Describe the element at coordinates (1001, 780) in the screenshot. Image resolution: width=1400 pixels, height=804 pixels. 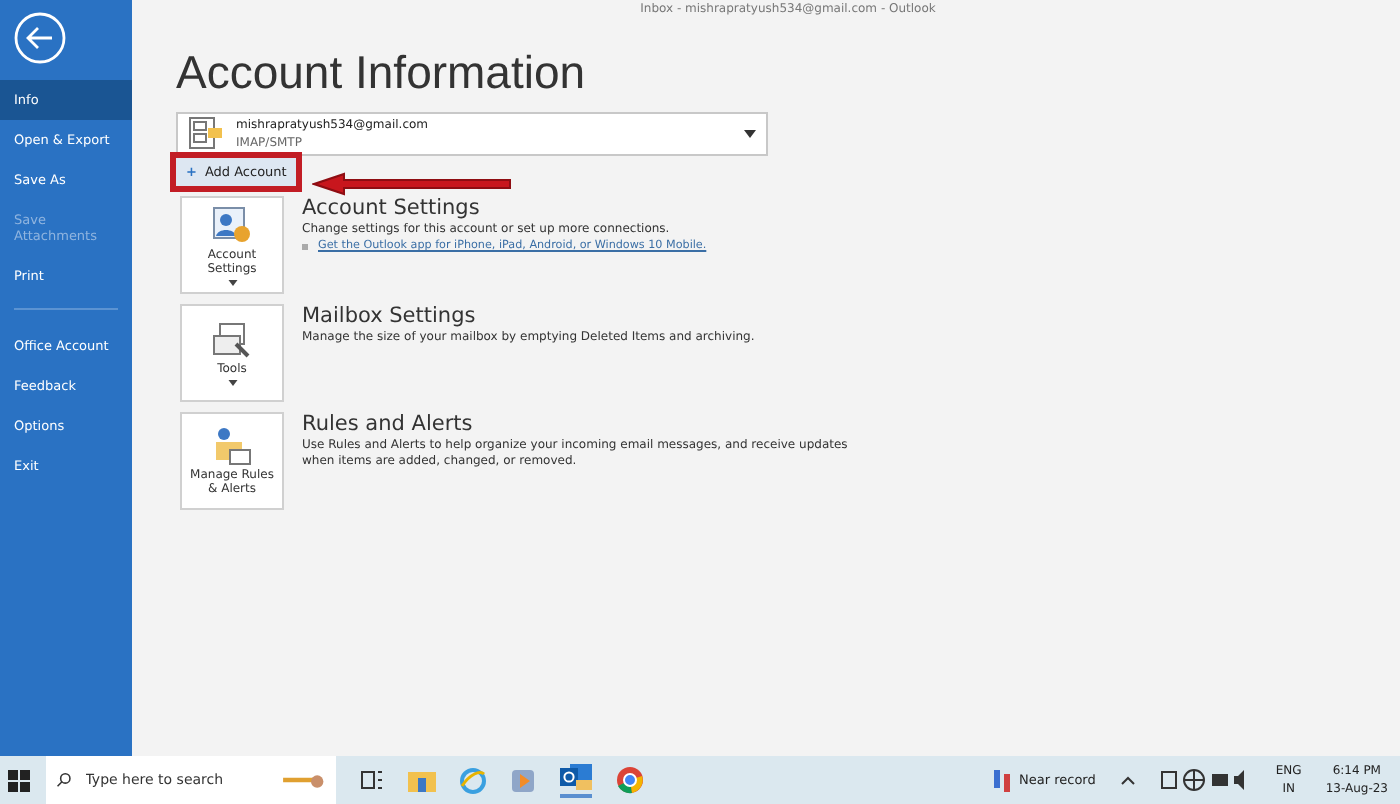
I see `thermometer-icon` at that location.